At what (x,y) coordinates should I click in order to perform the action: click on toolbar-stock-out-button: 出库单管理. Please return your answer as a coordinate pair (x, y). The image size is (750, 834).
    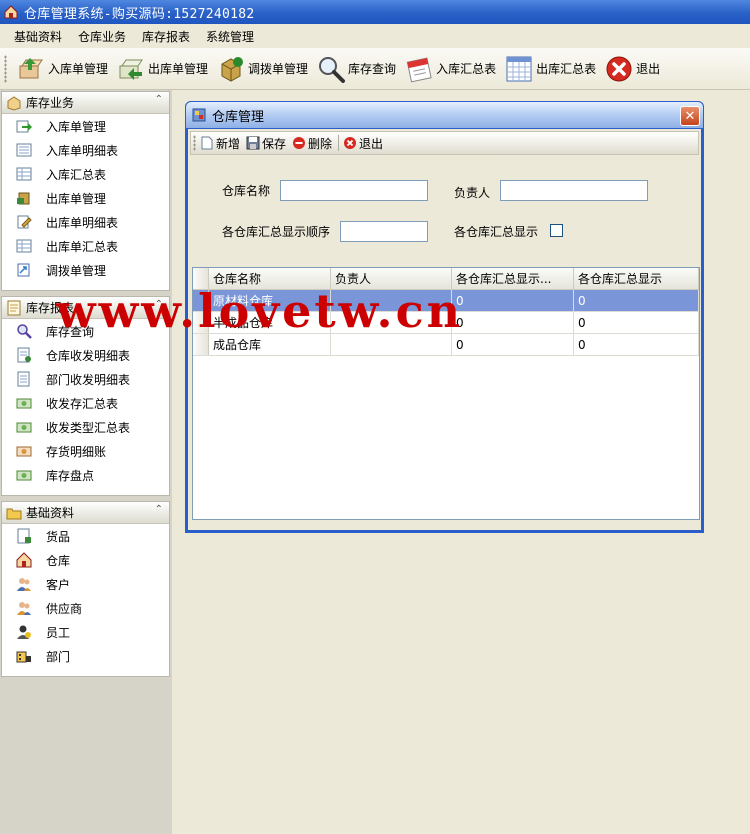
    Looking at the image, I should click on (162, 69).